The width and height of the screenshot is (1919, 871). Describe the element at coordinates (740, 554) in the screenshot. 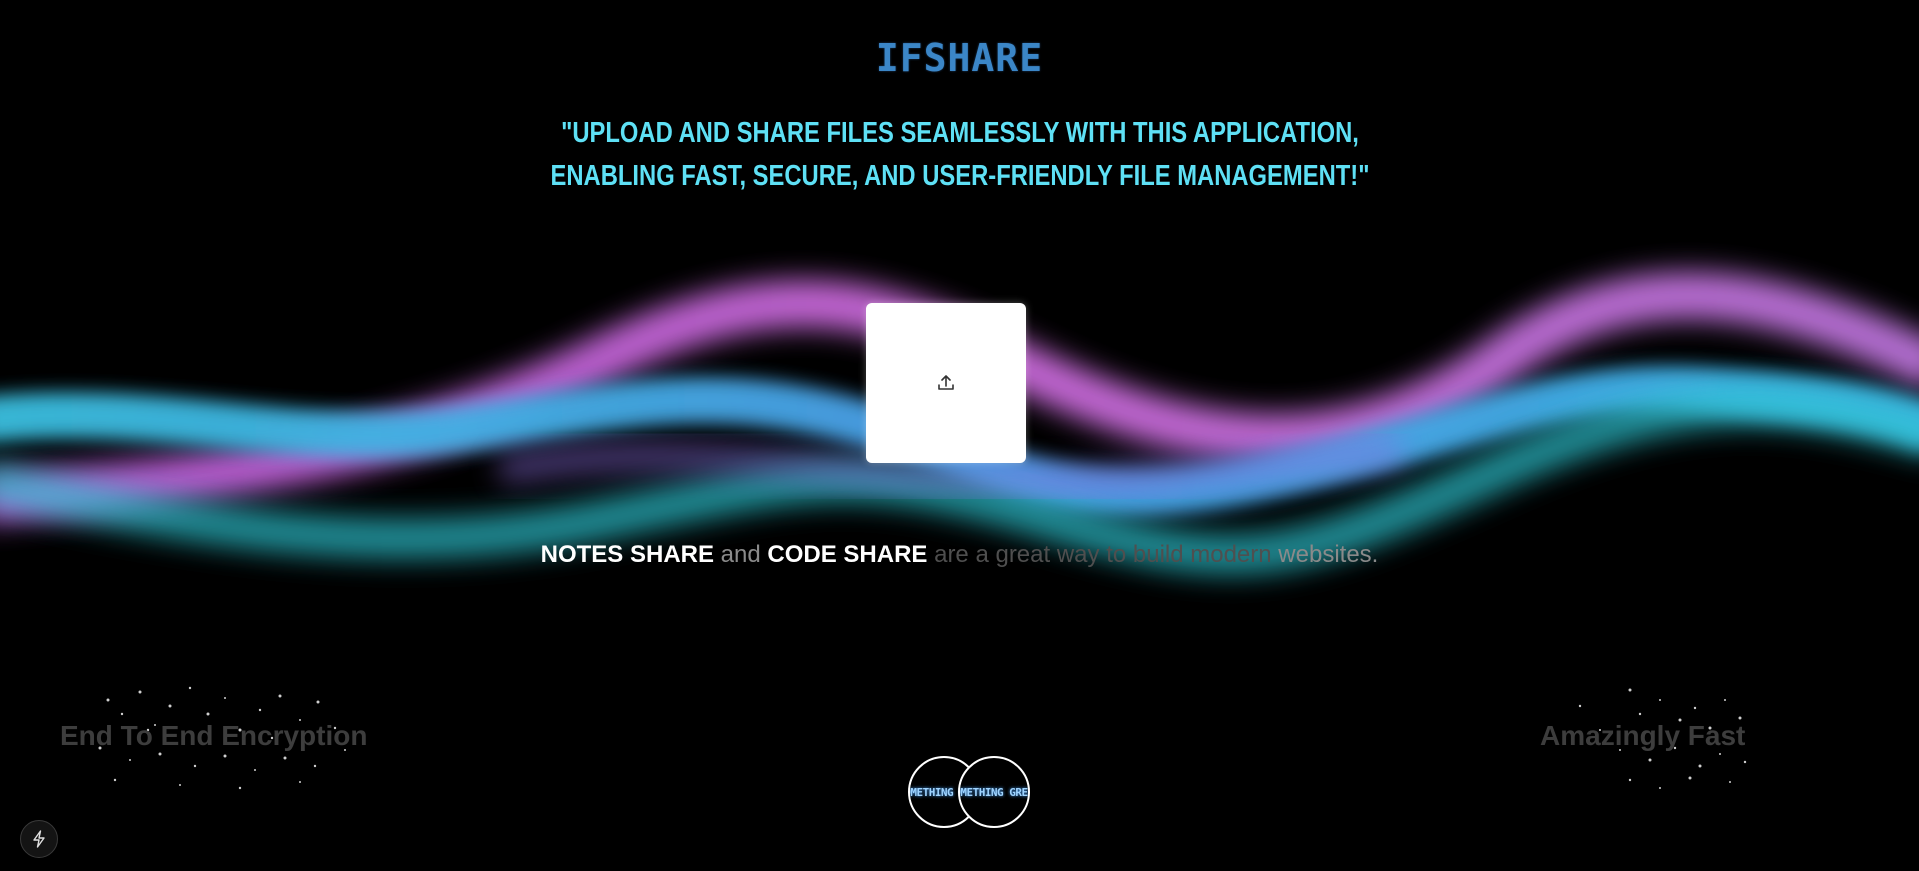

I see `and-text: and` at that location.